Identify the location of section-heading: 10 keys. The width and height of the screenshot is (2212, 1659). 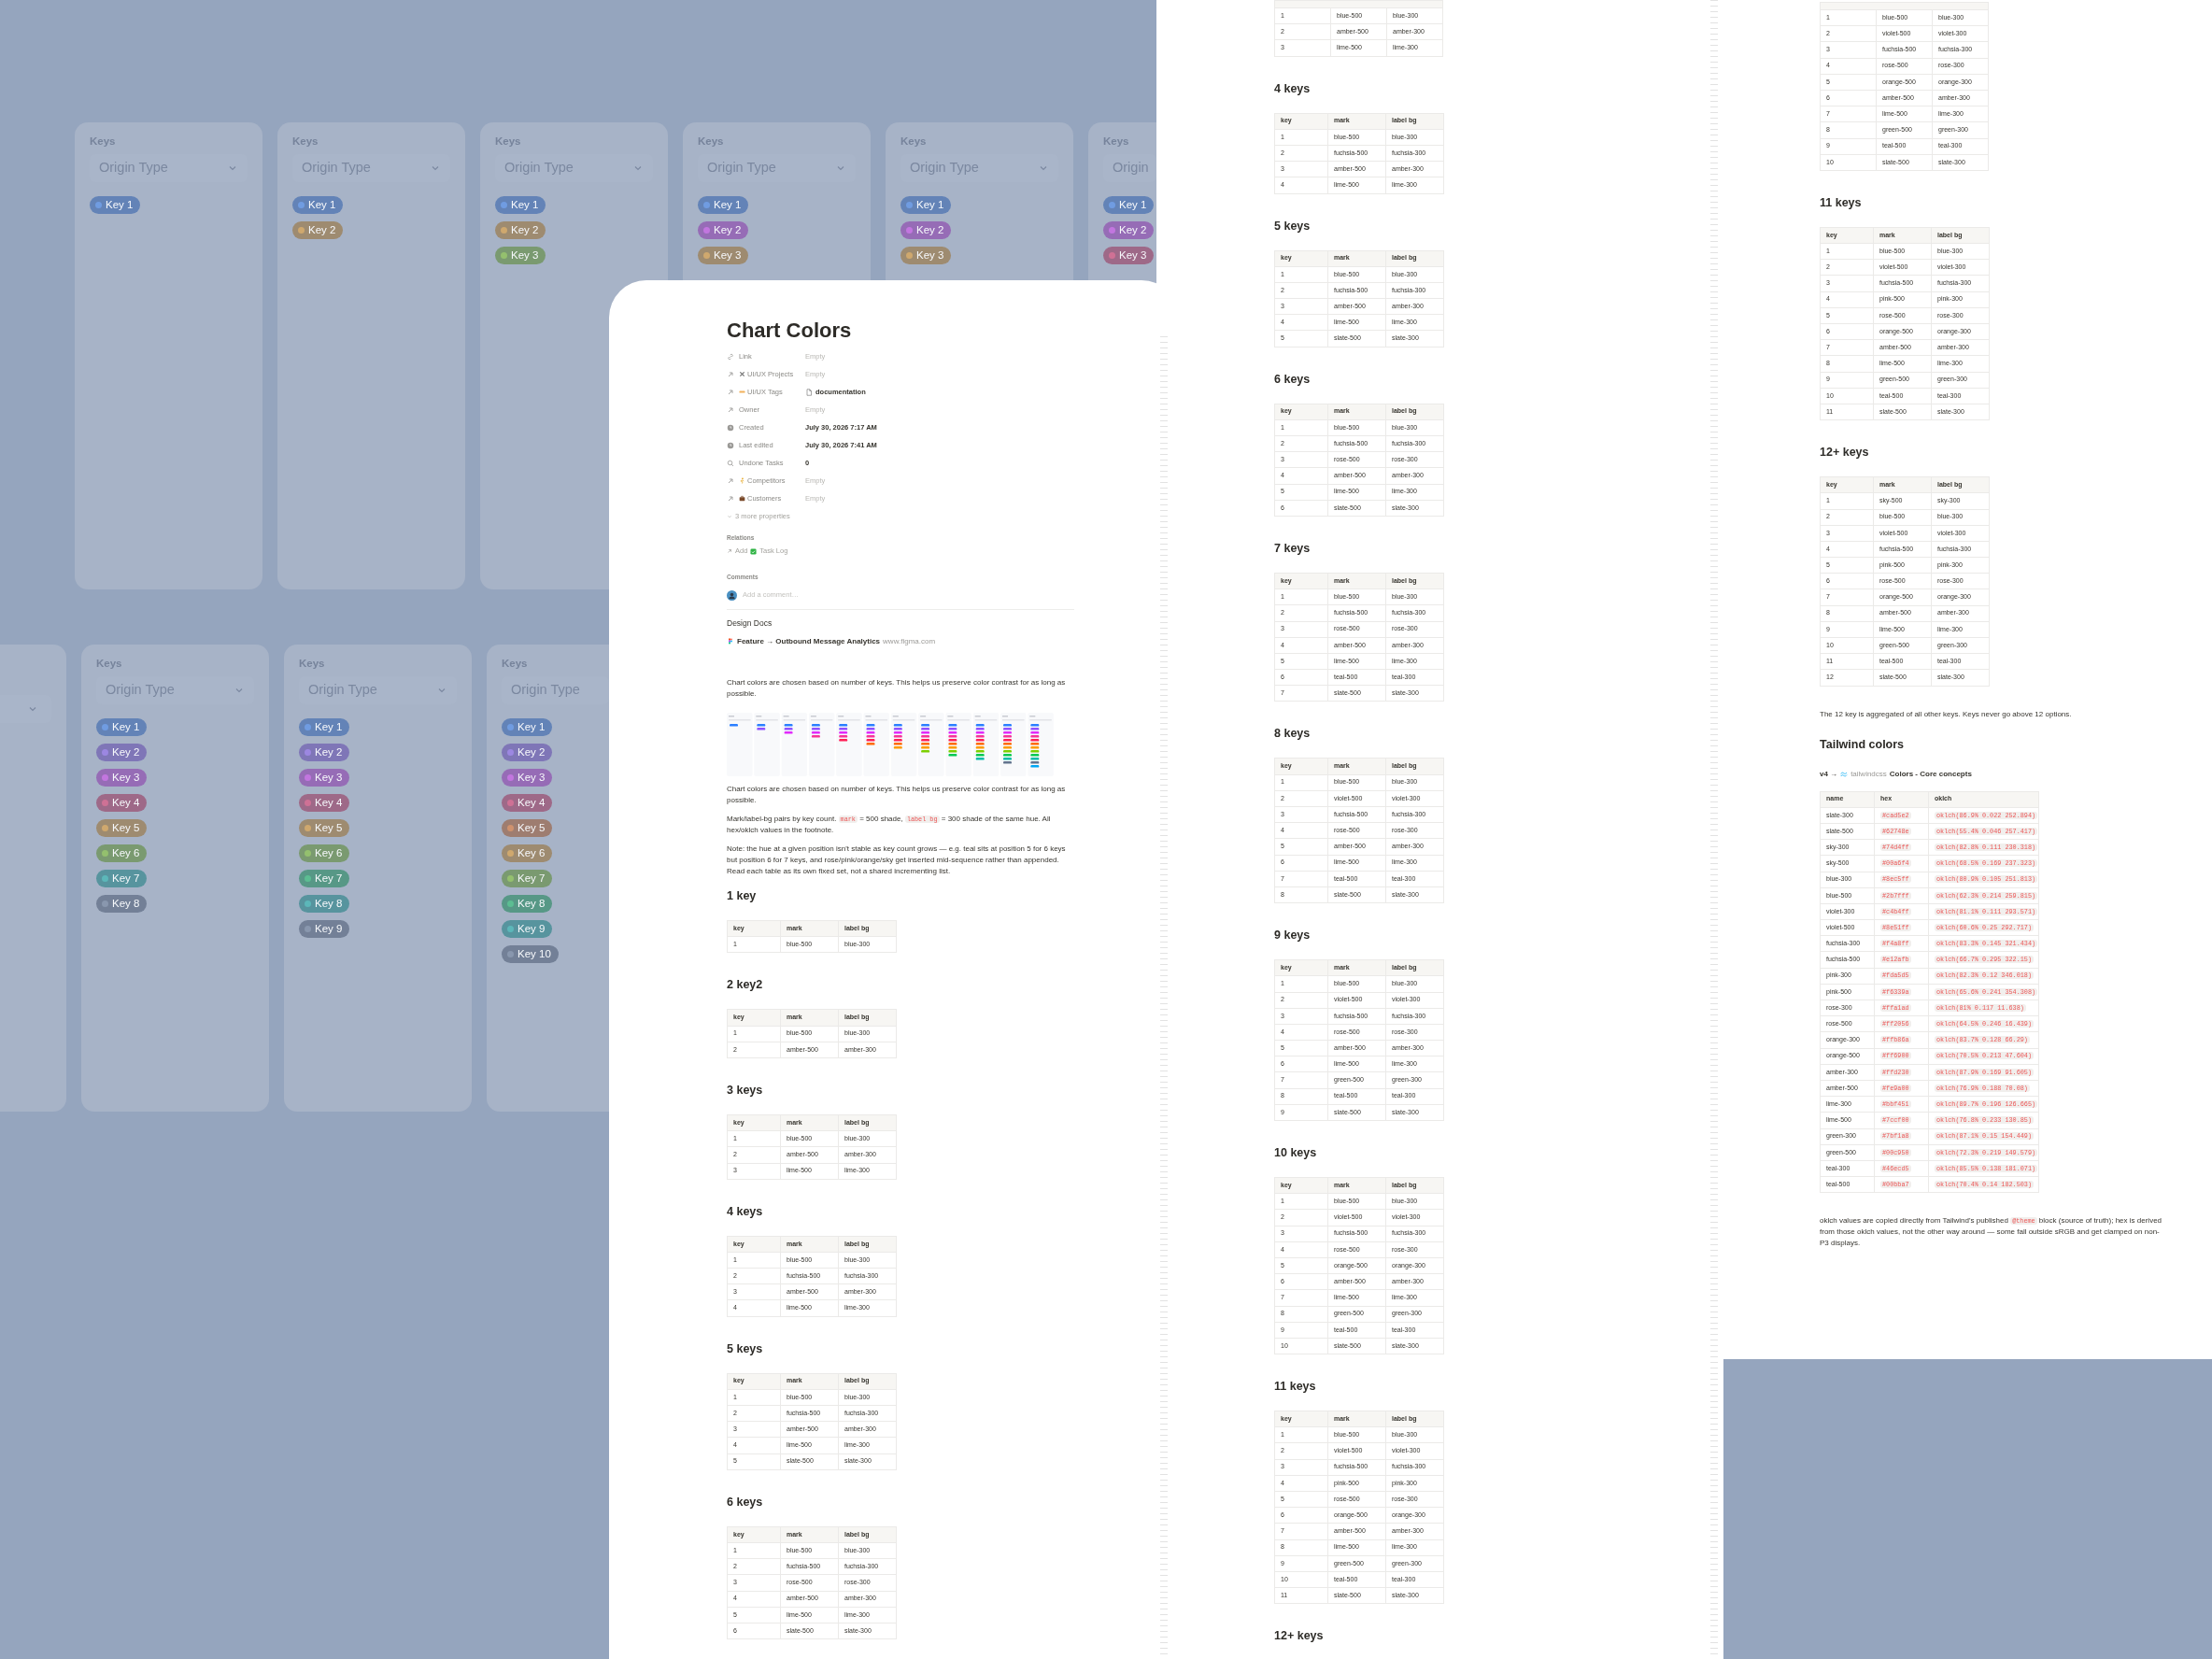
(1296, 1153).